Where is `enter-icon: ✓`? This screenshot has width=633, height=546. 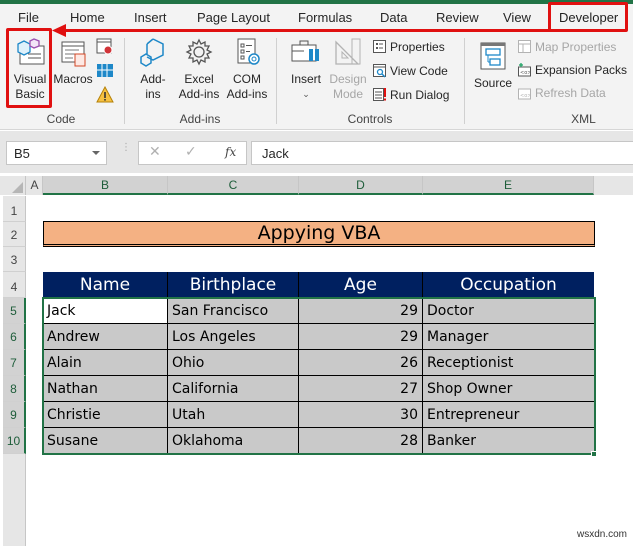 enter-icon: ✓ is located at coordinates (191, 152).